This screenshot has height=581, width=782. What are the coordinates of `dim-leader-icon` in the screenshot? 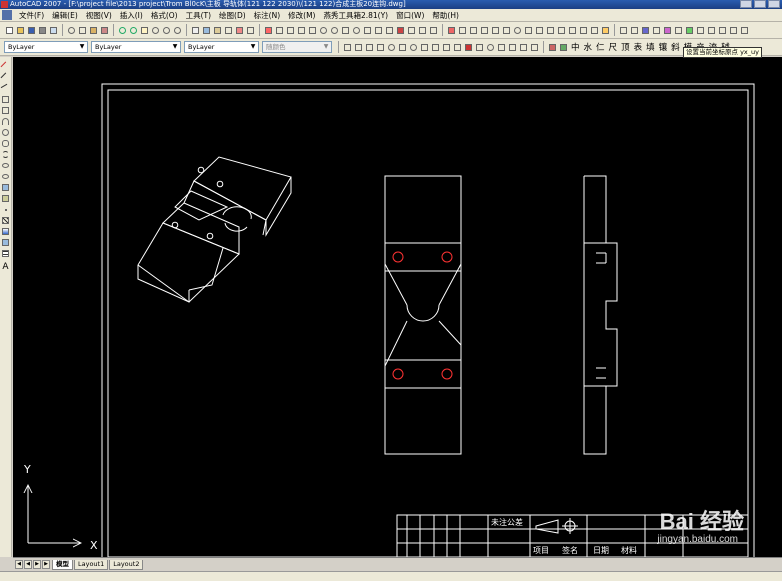 It's located at (468, 47).